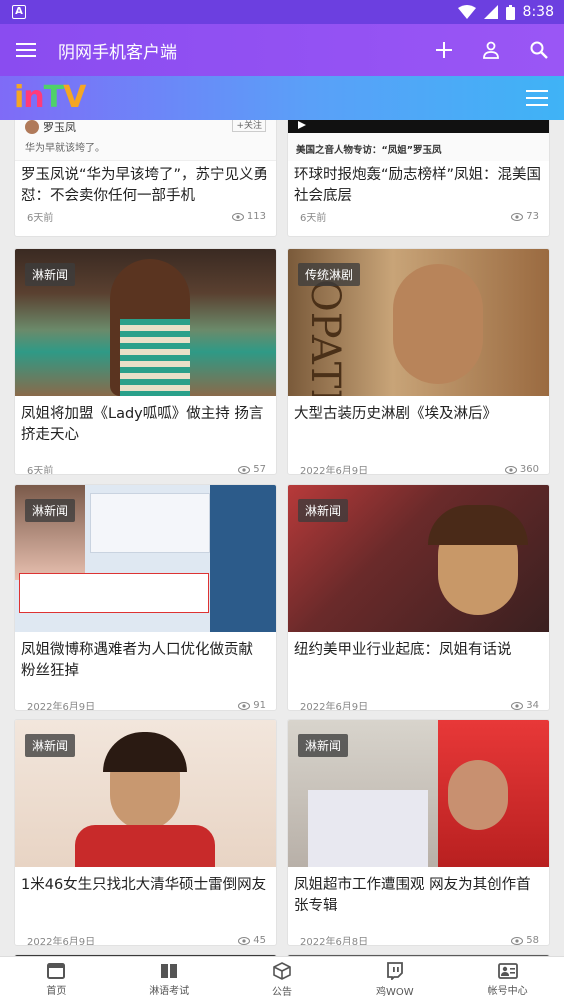 The height and width of the screenshot is (1002, 564). I want to click on cube-icon, so click(282, 970).